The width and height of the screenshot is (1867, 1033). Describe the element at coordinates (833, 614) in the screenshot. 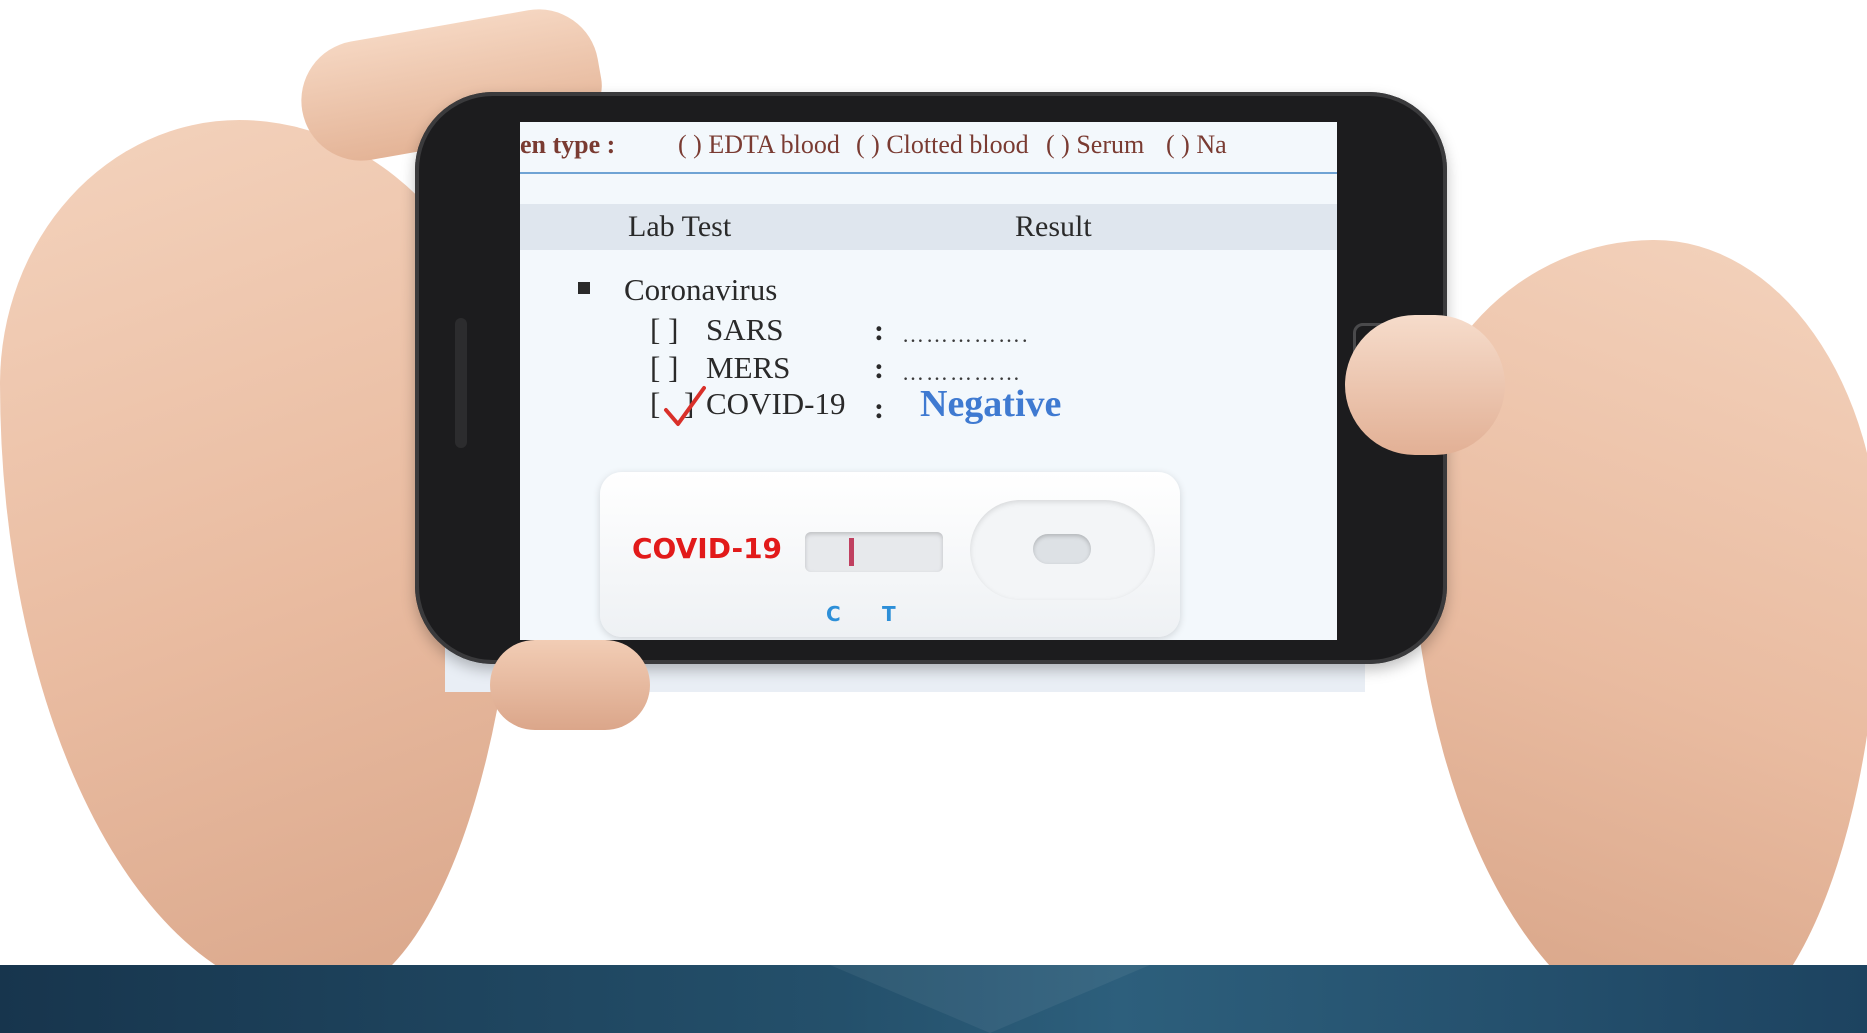

I see `control-mark: C` at that location.